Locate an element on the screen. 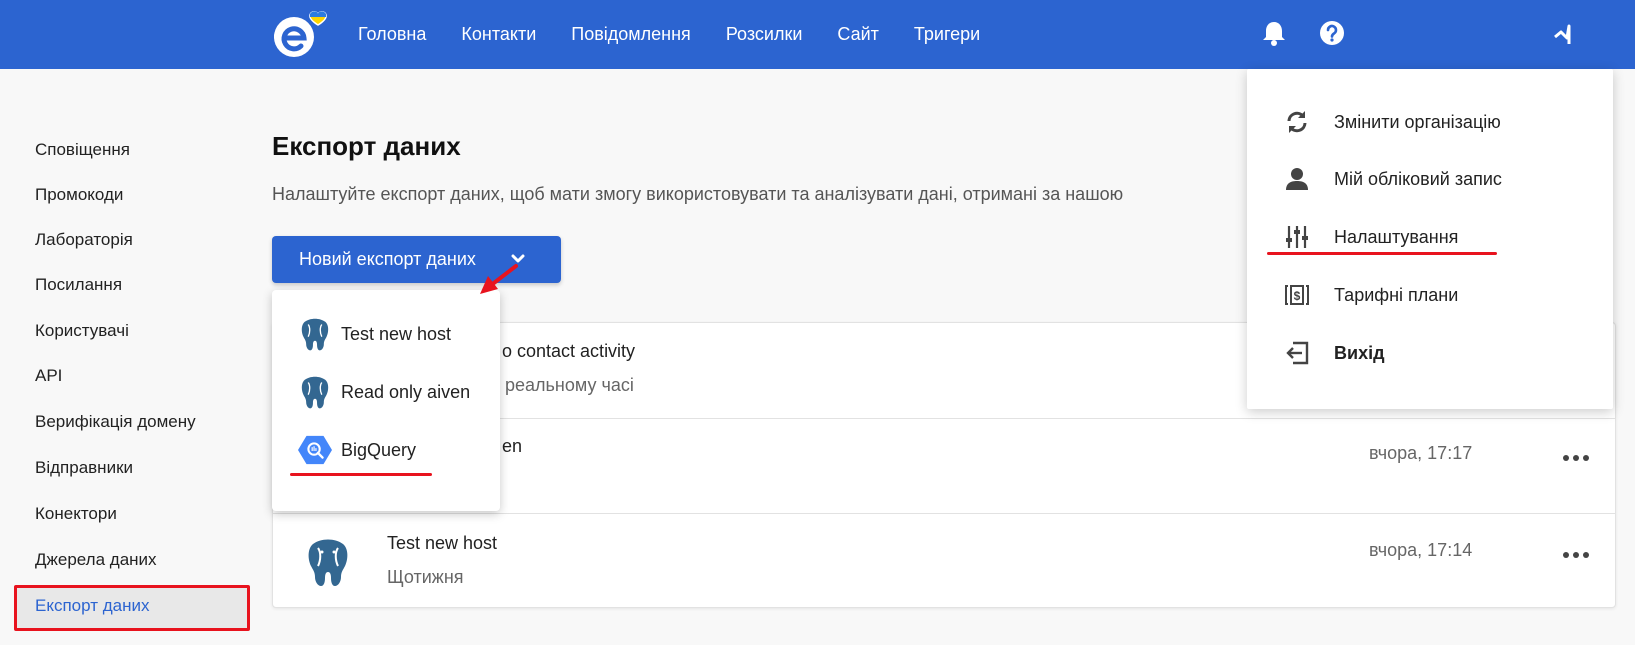  user-menu-change-organization: Змінити організацію is located at coordinates (1392, 122).